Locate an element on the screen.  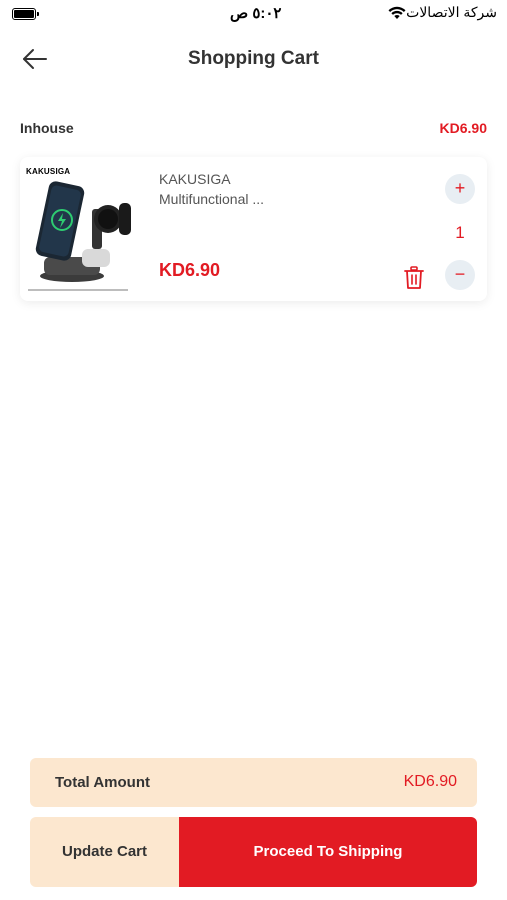
decrease-quantity-button: − is located at coordinates (460, 275).